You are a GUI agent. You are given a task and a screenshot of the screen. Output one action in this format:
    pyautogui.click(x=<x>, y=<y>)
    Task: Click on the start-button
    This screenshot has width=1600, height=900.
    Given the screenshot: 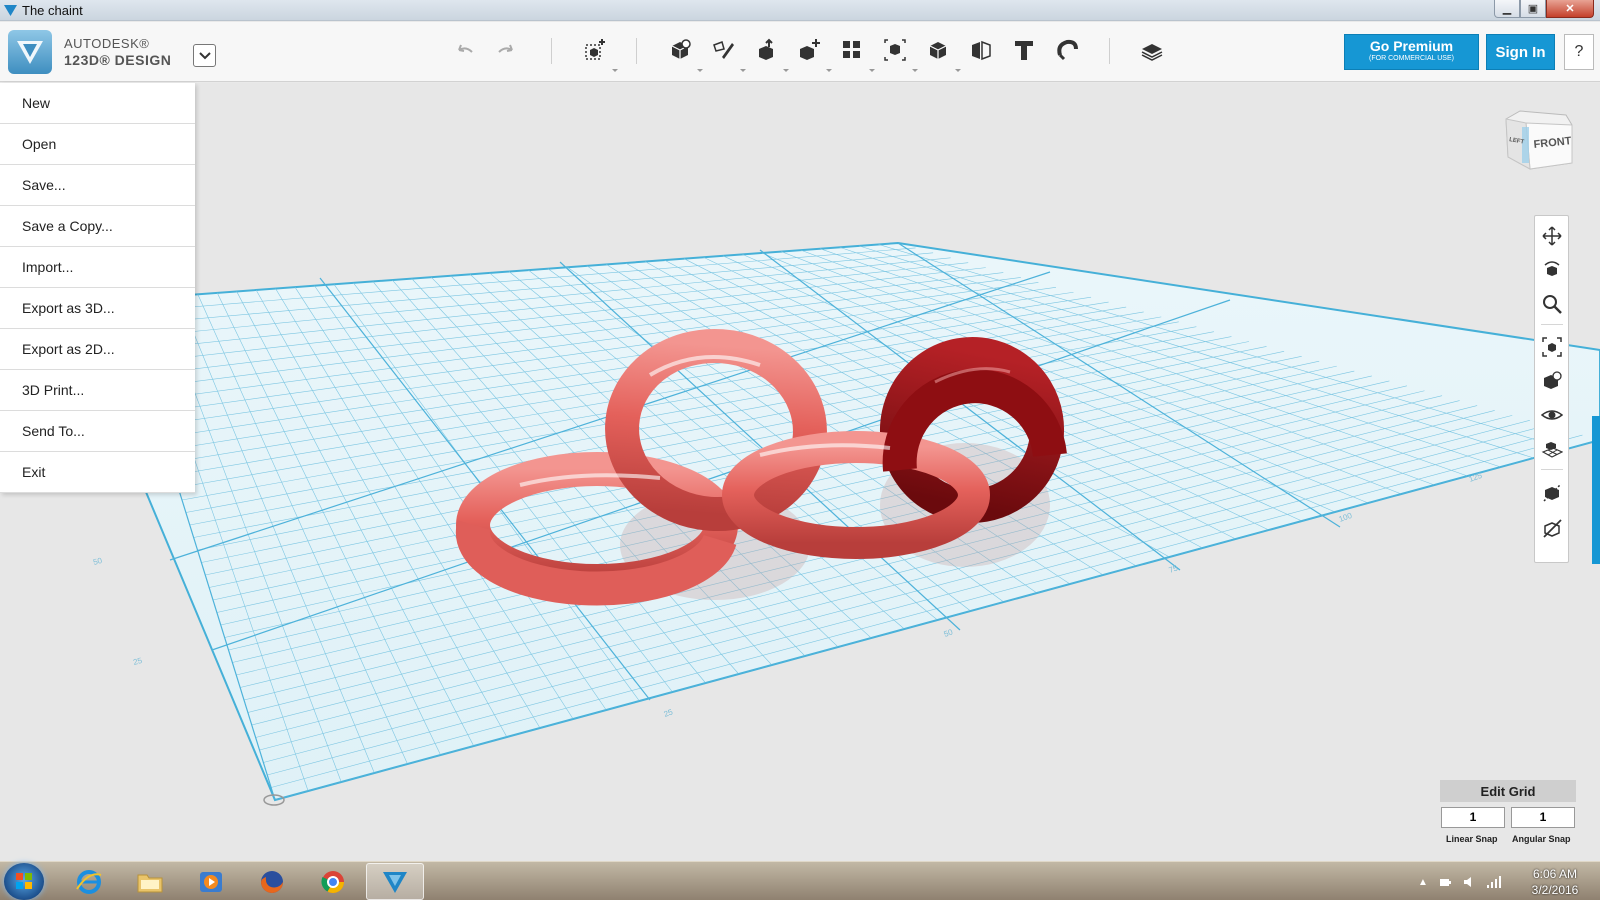 What is the action you would take?
    pyautogui.click(x=24, y=881)
    